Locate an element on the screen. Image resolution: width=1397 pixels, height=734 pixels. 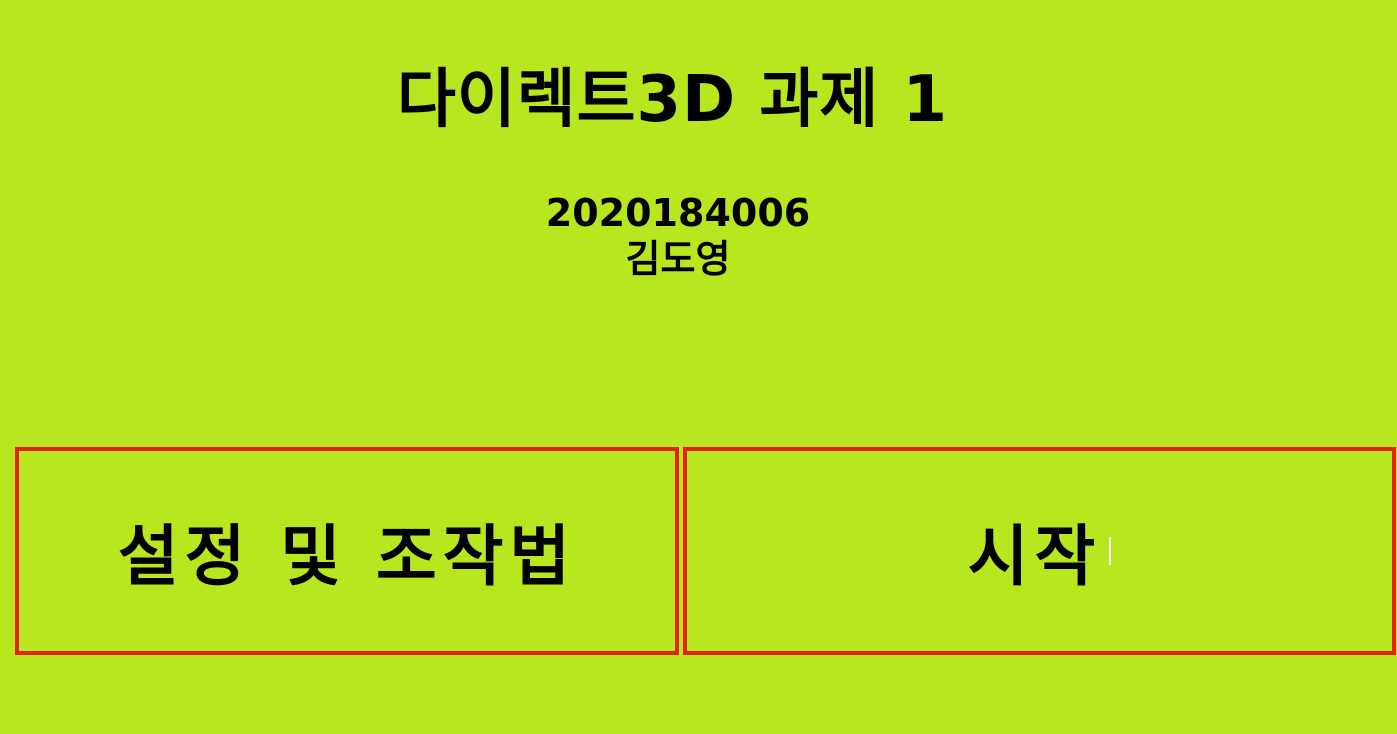
student-id: 2020184006 is located at coordinates (678, 213).